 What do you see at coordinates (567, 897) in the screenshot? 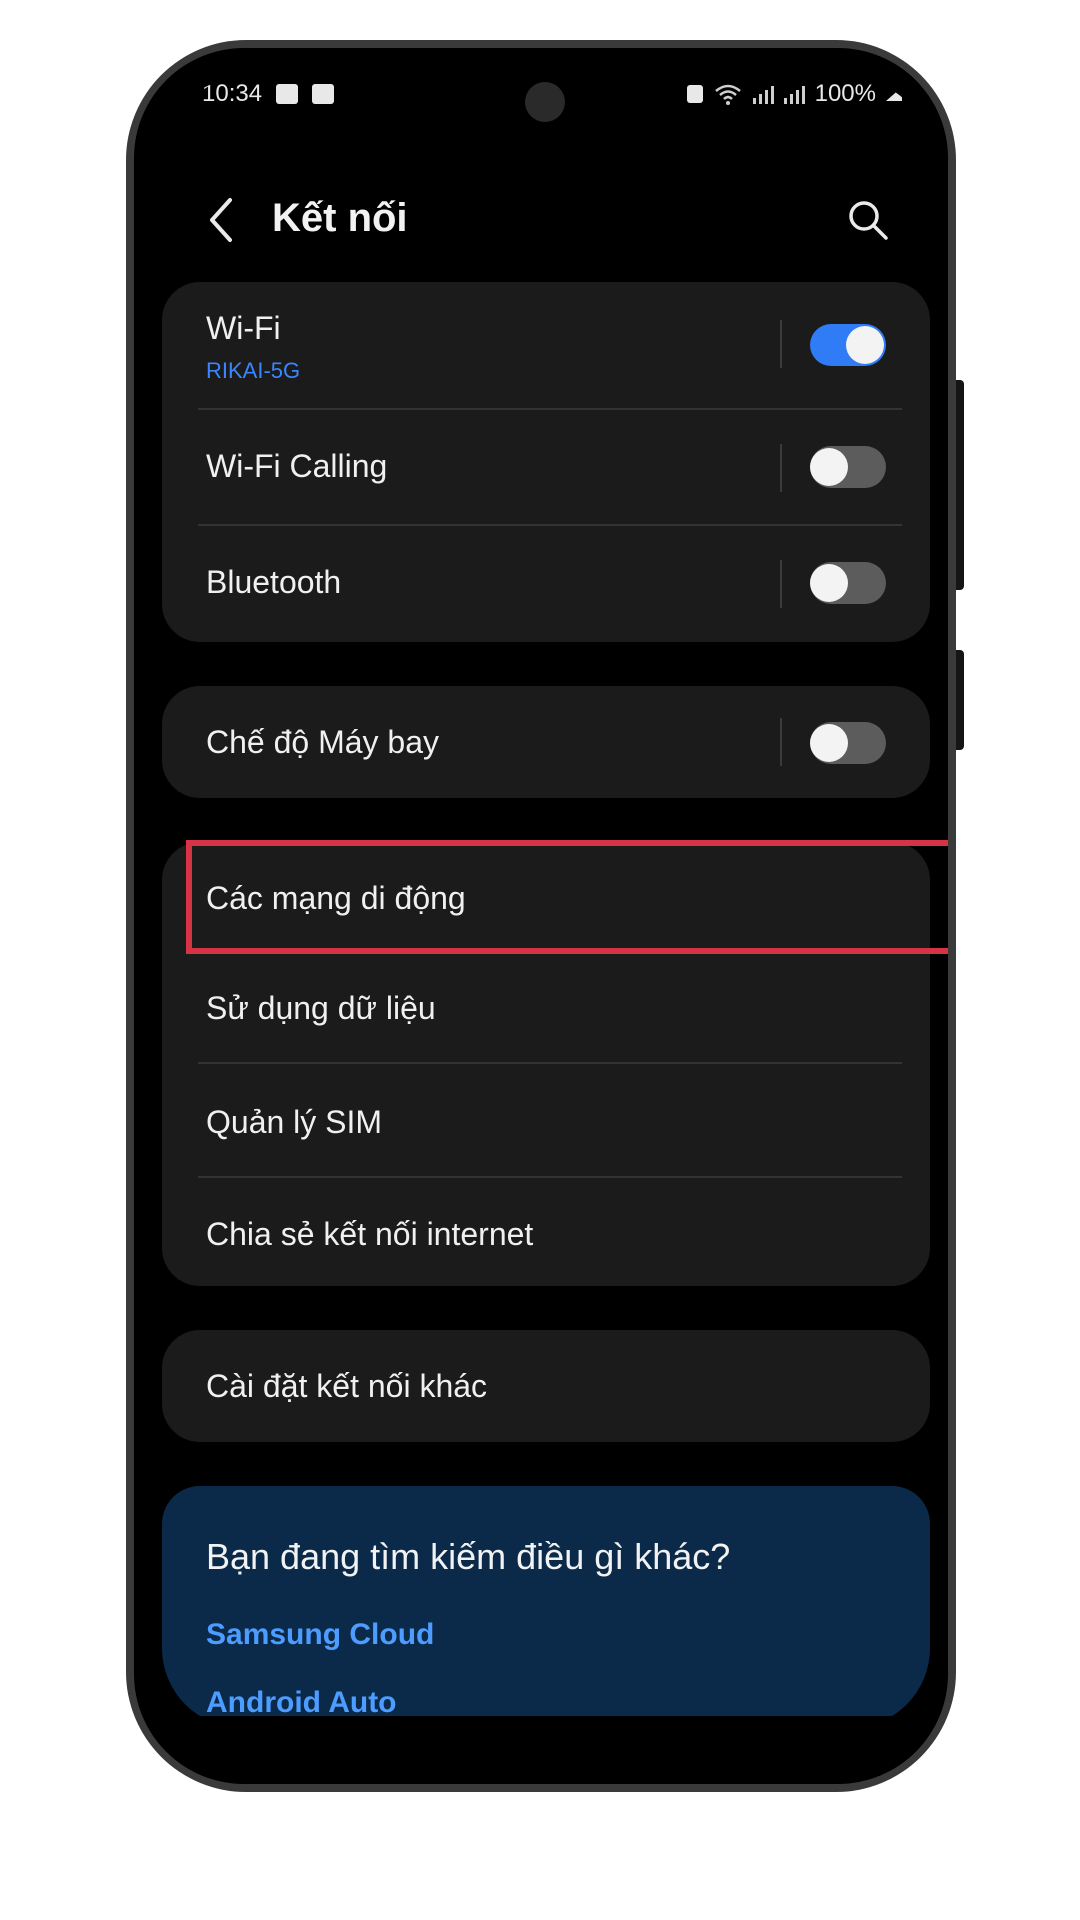
I see `highlight-box` at bounding box center [567, 897].